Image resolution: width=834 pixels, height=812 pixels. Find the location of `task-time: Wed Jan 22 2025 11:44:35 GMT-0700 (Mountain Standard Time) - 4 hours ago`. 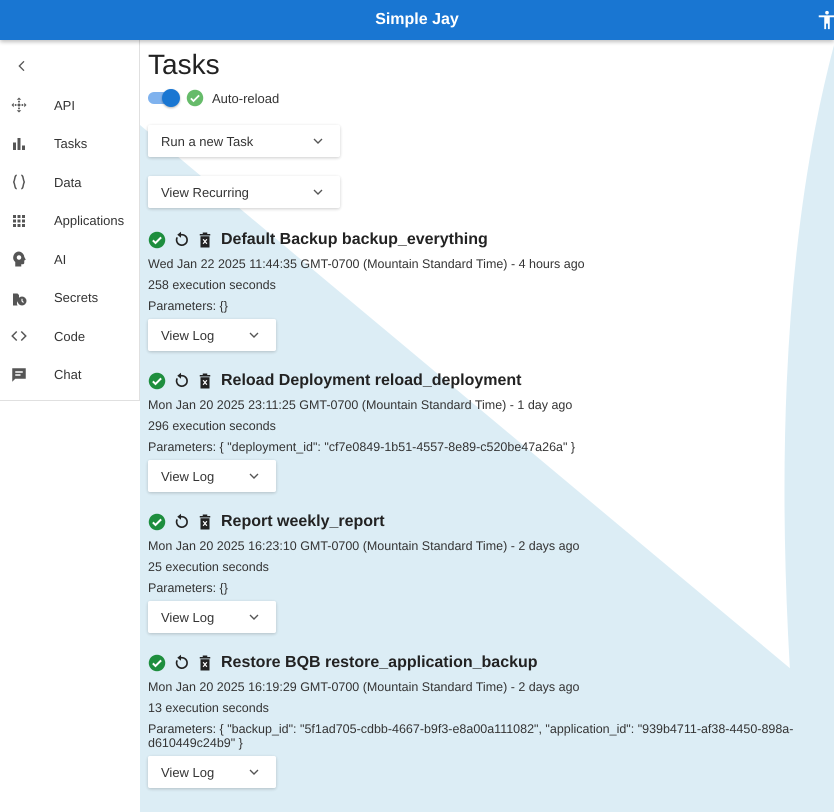

task-time: Wed Jan 22 2025 11:44:35 GMT-0700 (Mountain Standard Time) - 4 hours ago is located at coordinates (367, 264).